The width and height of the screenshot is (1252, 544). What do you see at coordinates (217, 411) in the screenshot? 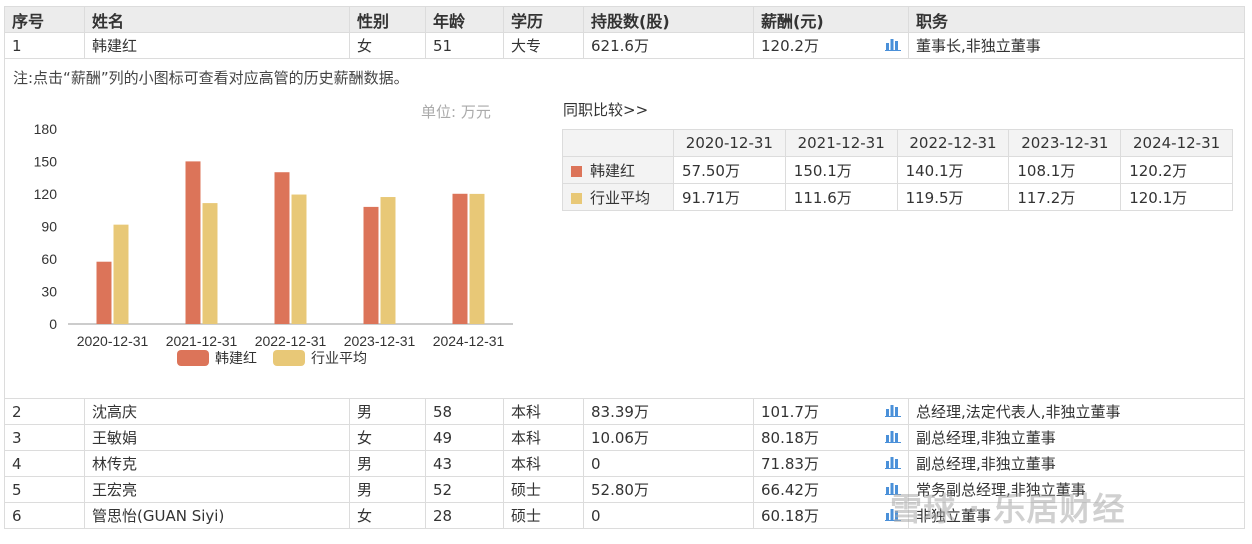
I see `cell-name: 沈高庆` at bounding box center [217, 411].